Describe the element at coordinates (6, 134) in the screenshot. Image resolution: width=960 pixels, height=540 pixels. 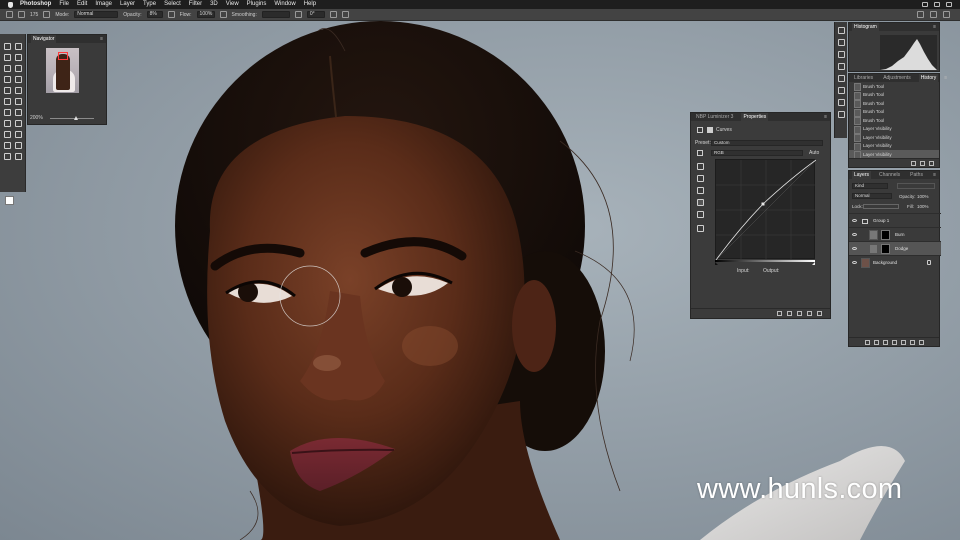
I see `type-tool-icon` at that location.